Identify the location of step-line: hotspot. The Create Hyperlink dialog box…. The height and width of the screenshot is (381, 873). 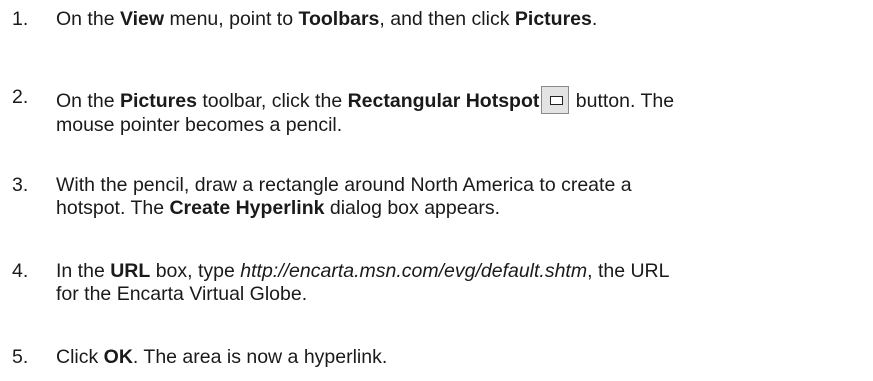
(456, 208).